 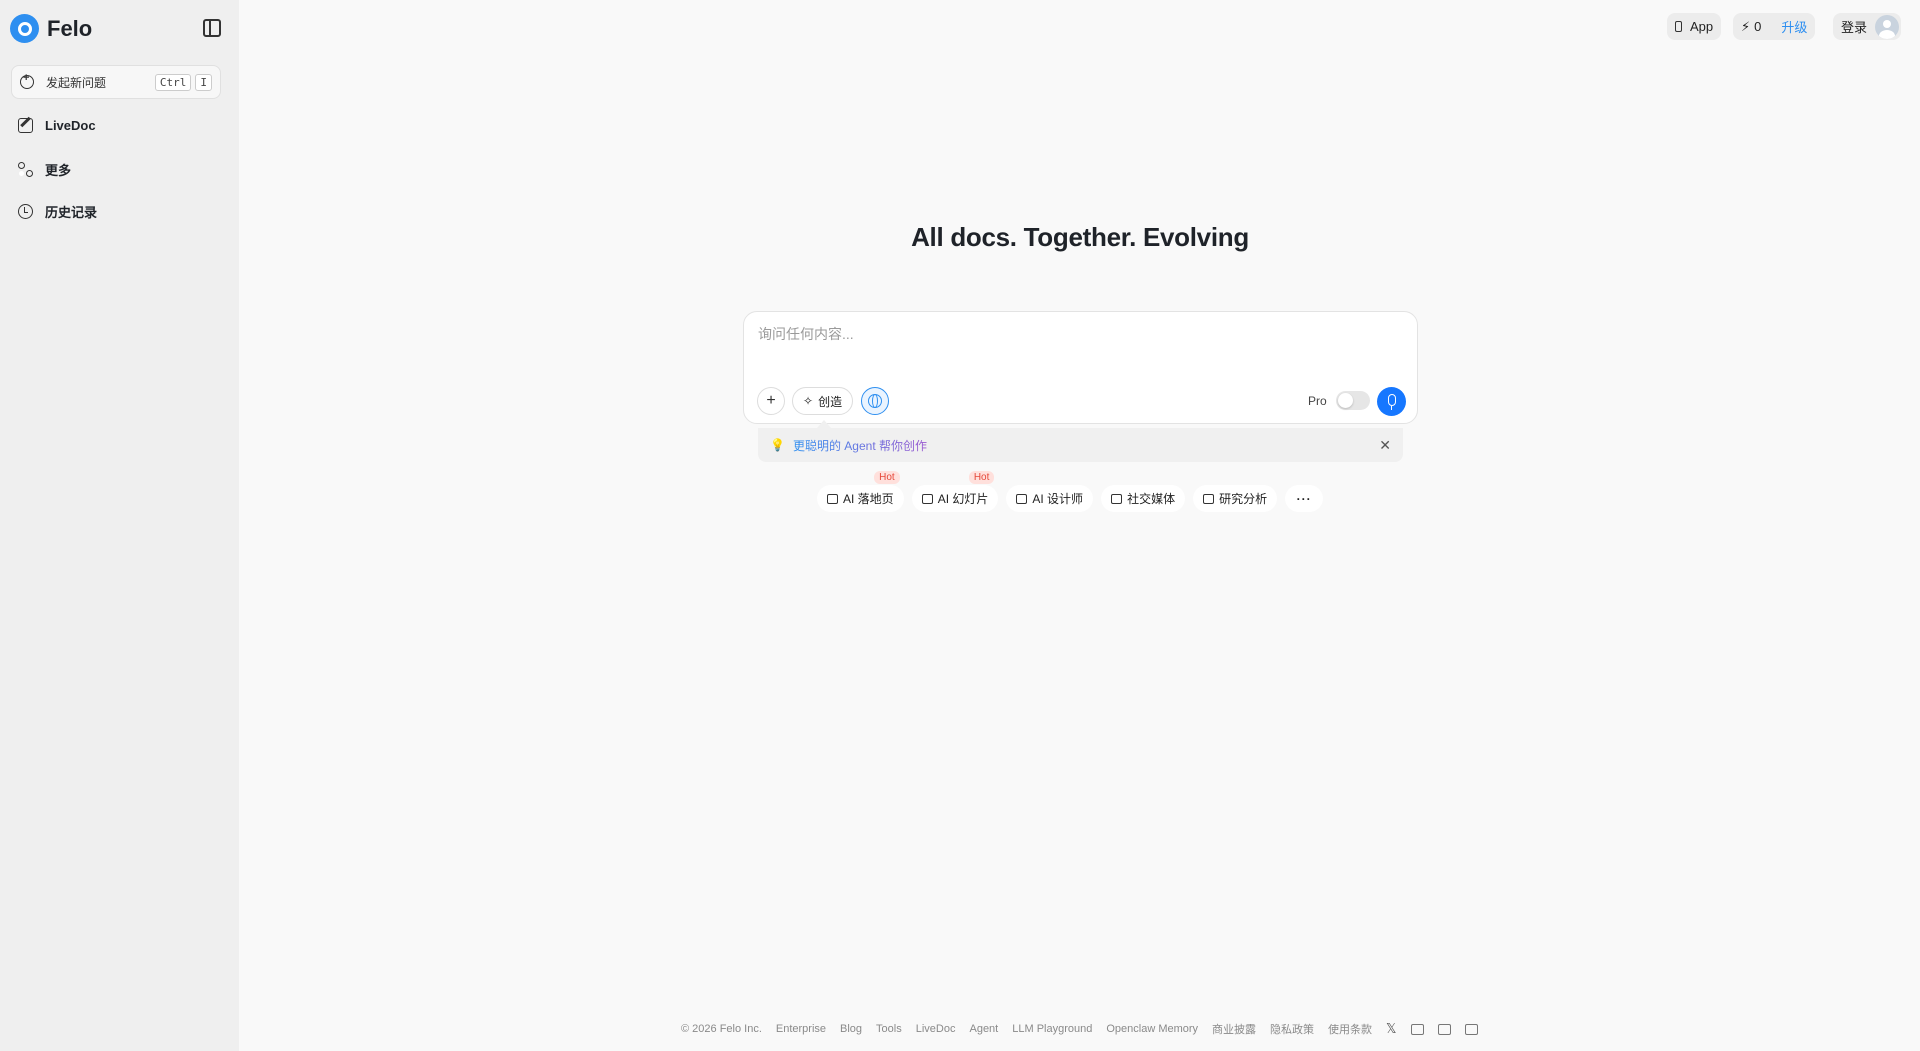 I want to click on footer-link-blog: Blog, so click(x=851, y=1029).